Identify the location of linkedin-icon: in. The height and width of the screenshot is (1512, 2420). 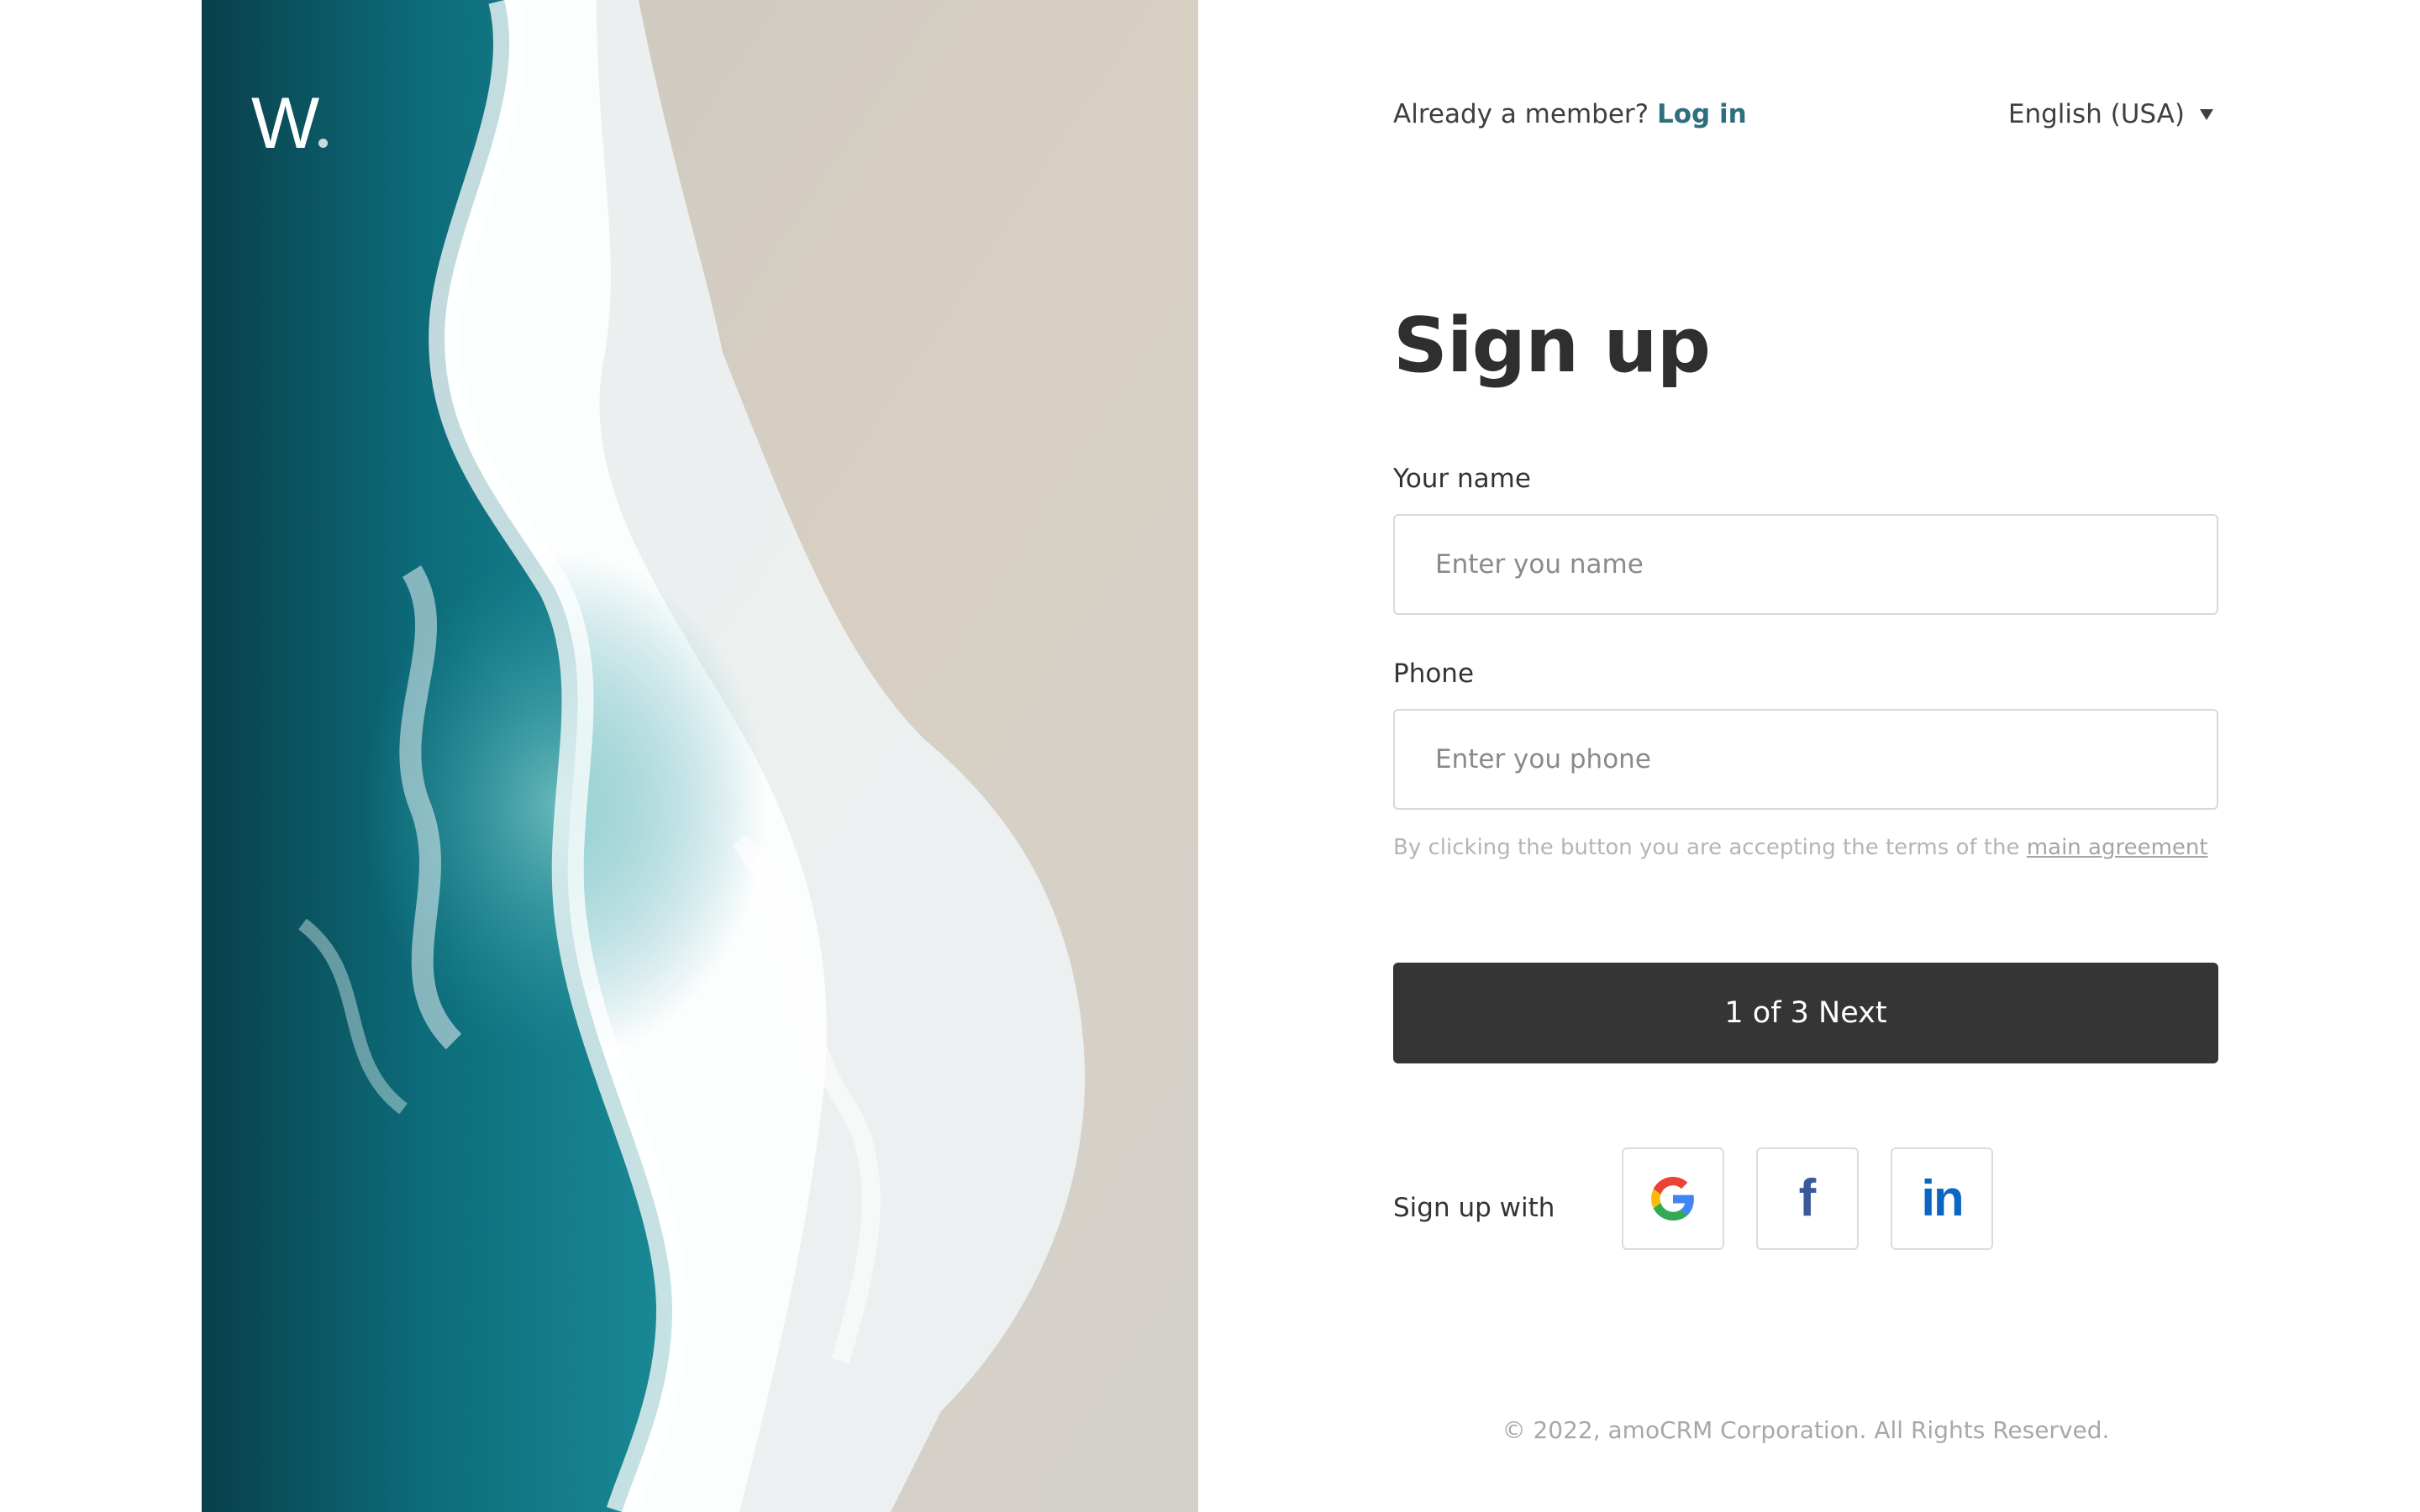
(1942, 1198).